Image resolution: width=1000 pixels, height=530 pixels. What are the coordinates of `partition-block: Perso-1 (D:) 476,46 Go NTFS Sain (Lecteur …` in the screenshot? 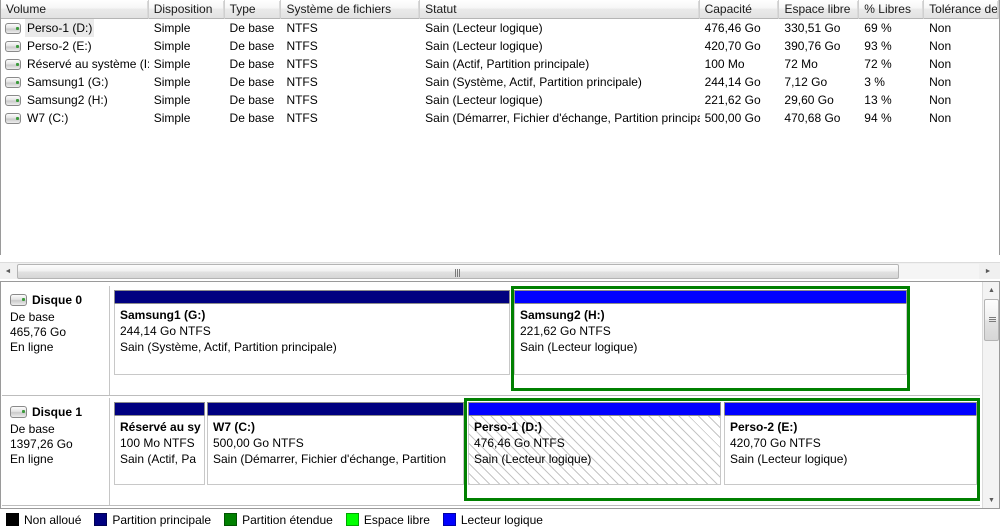 It's located at (594, 443).